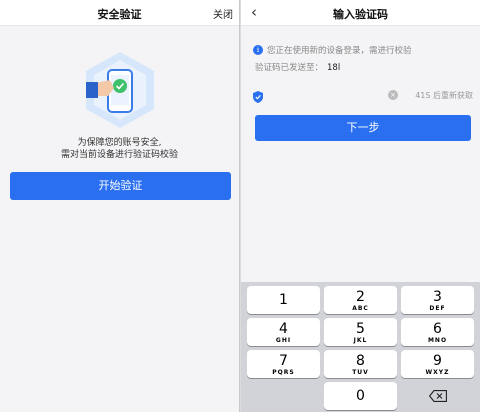 The height and width of the screenshot is (412, 480). I want to click on backspace-icon, so click(437, 396).